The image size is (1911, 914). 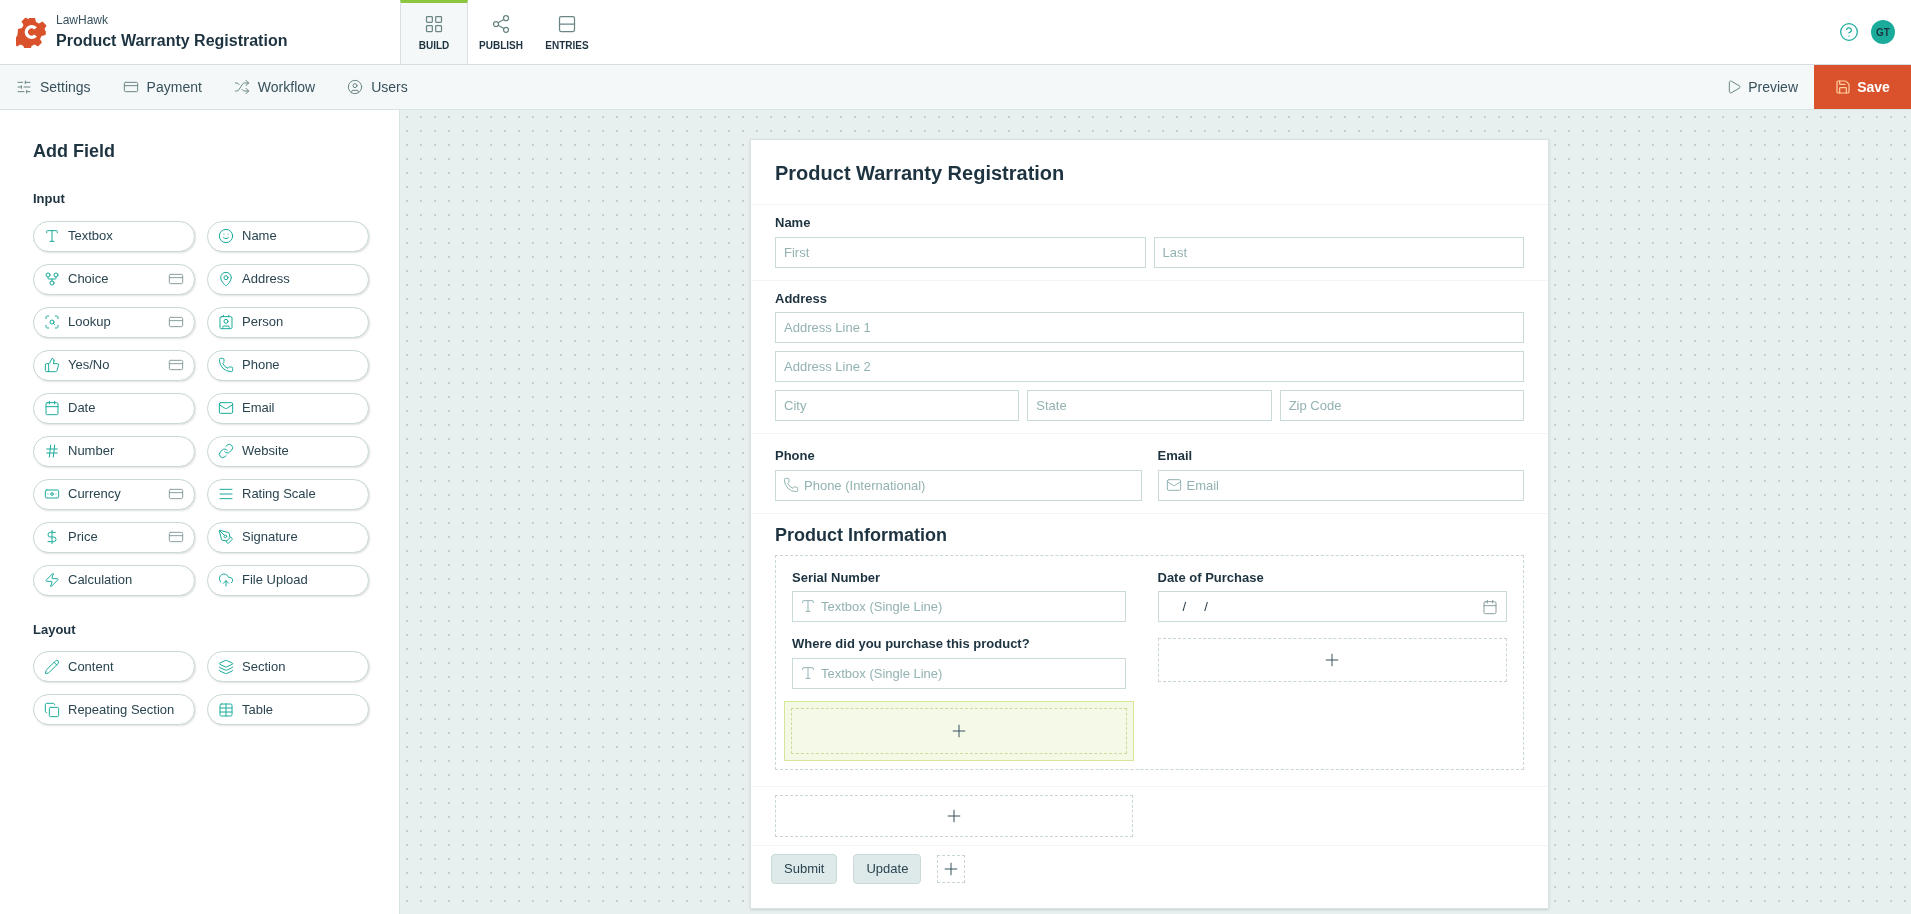 What do you see at coordinates (114, 451) in the screenshot?
I see `field-type-button: Number` at bounding box center [114, 451].